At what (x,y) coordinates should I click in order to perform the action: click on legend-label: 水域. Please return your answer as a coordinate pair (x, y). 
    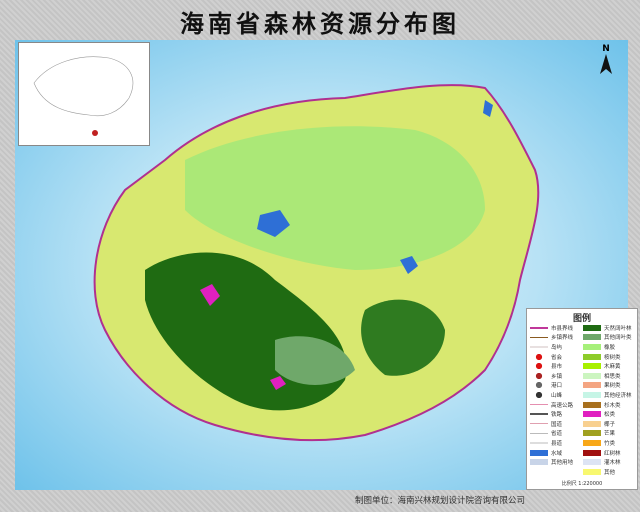
    Looking at the image, I should click on (557, 453).